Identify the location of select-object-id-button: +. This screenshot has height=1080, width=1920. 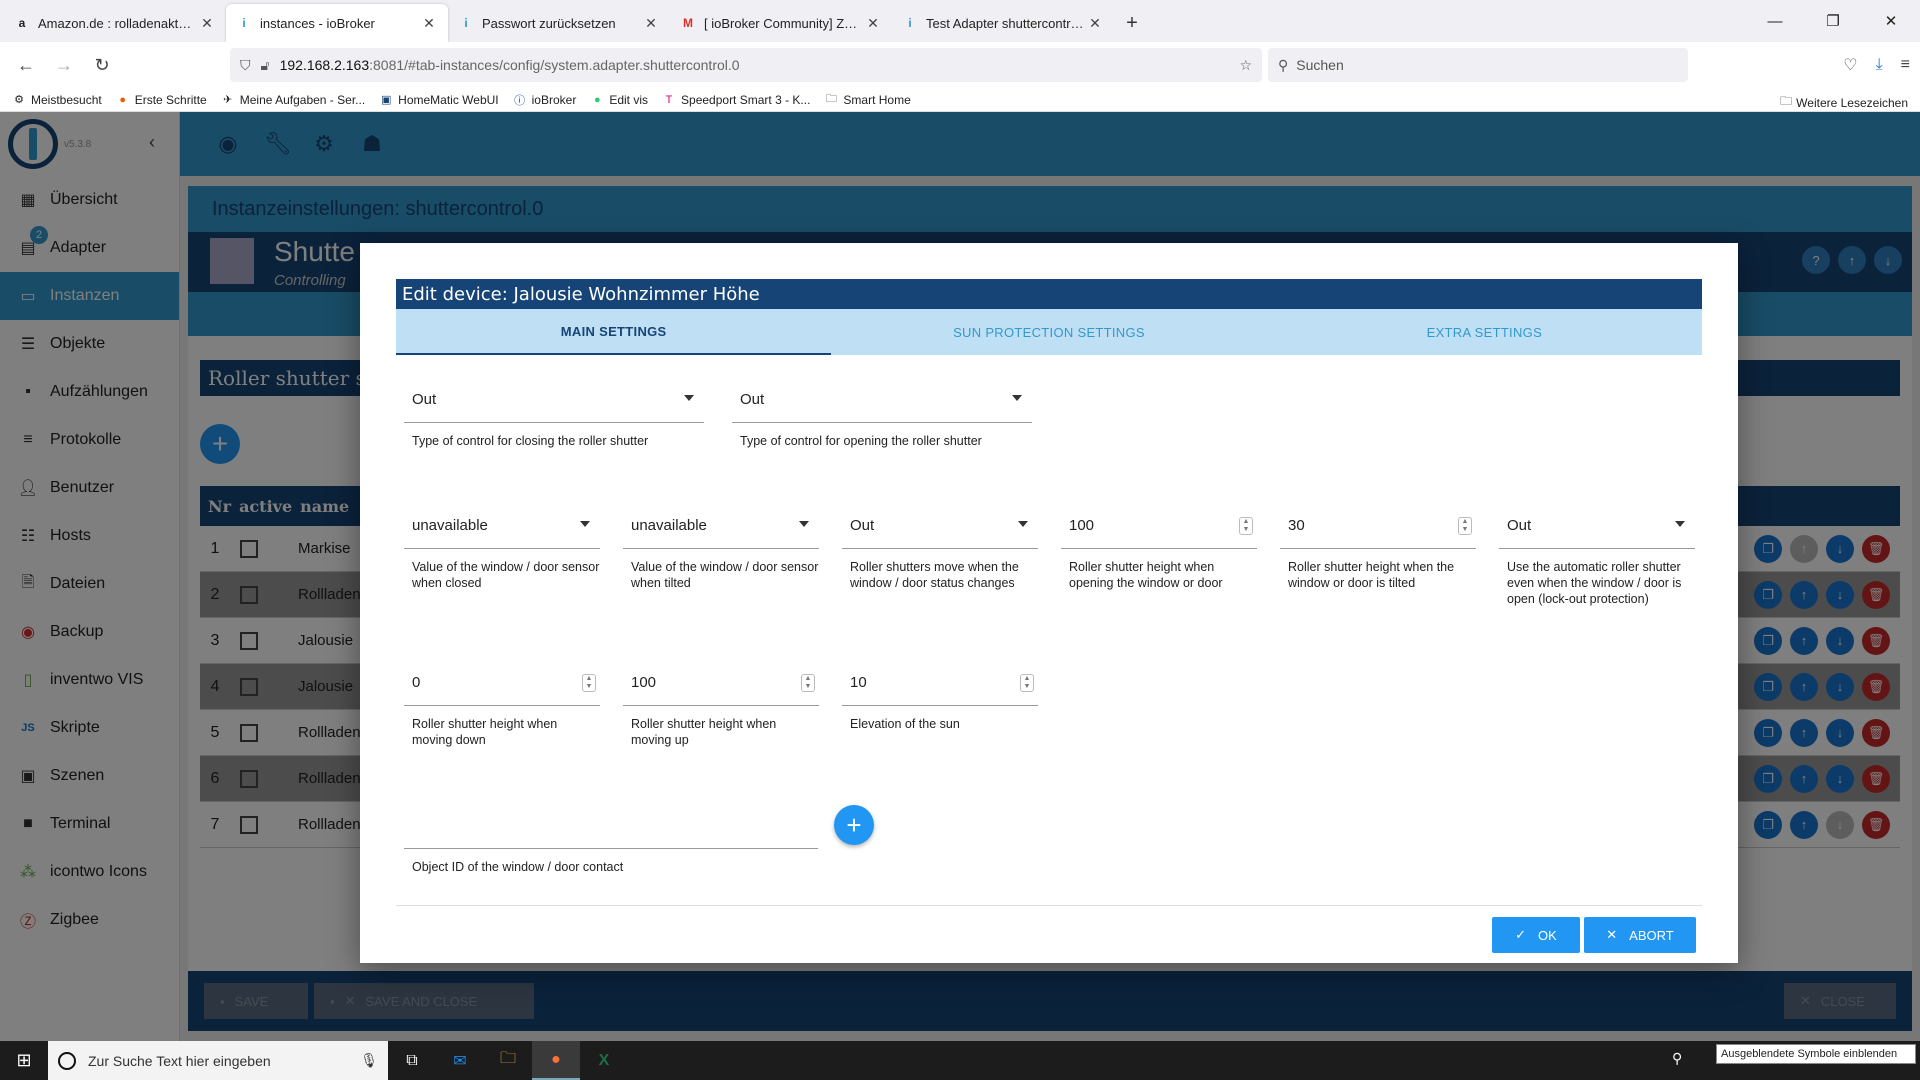
(854, 825).